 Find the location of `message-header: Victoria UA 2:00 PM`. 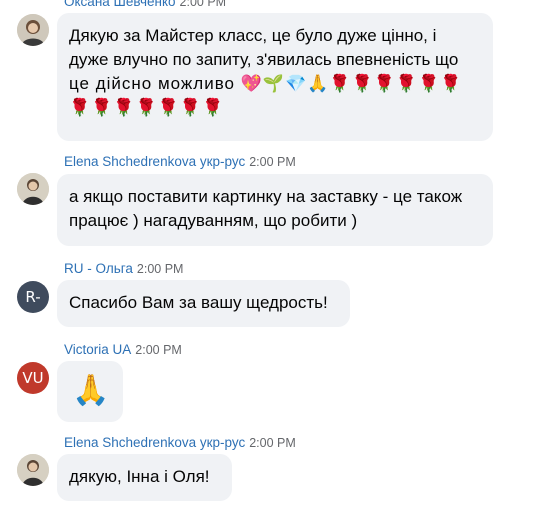

message-header: Victoria UA 2:00 PM is located at coordinates (123, 349).